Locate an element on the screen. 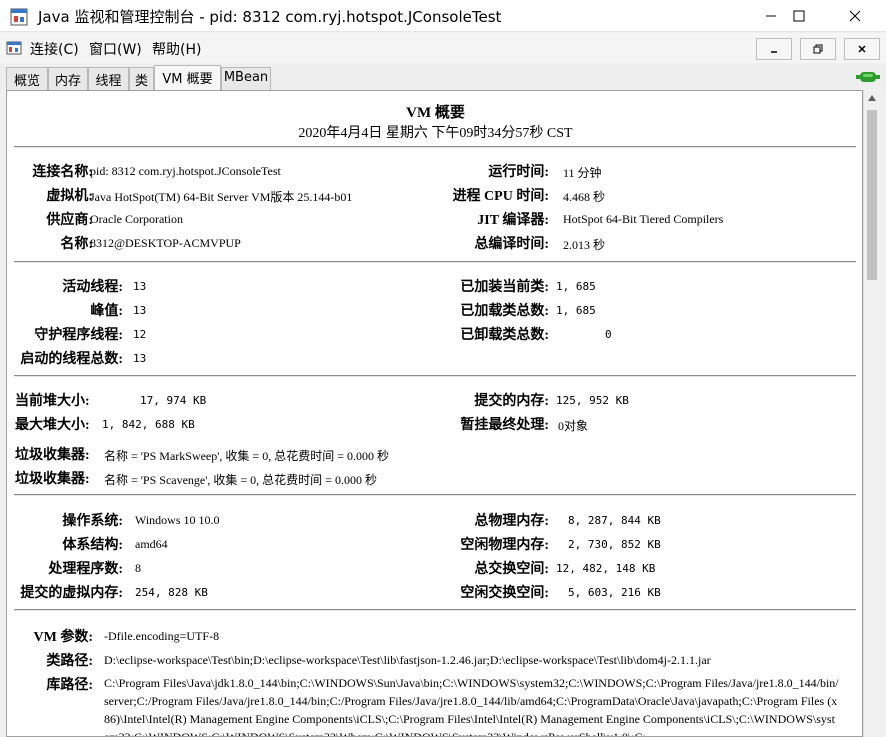 The width and height of the screenshot is (886, 737). vm-arguments-value: -Dfile.encoding=UTF-8 is located at coordinates (162, 636).